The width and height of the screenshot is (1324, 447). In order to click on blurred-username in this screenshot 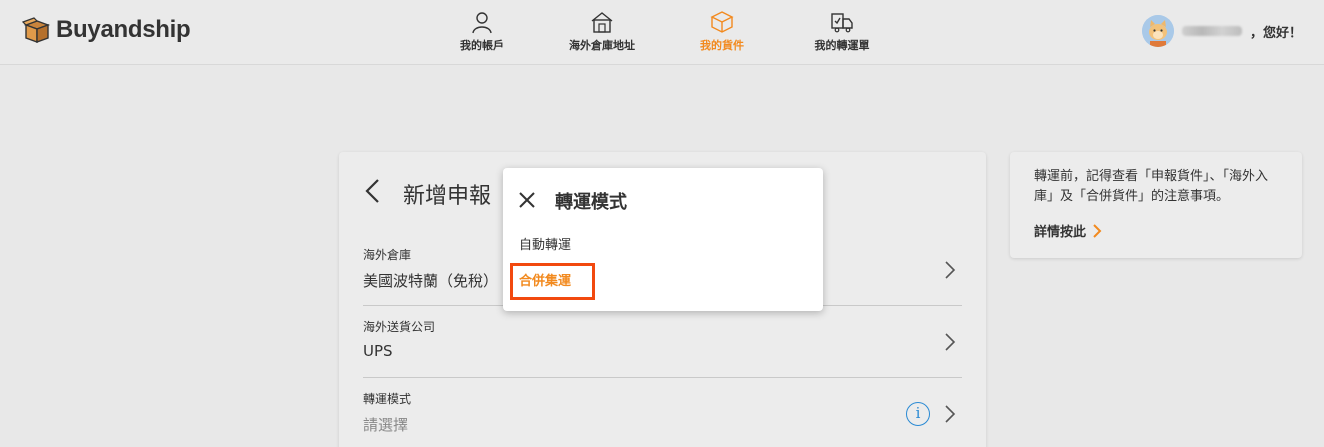, I will do `click(1211, 31)`.